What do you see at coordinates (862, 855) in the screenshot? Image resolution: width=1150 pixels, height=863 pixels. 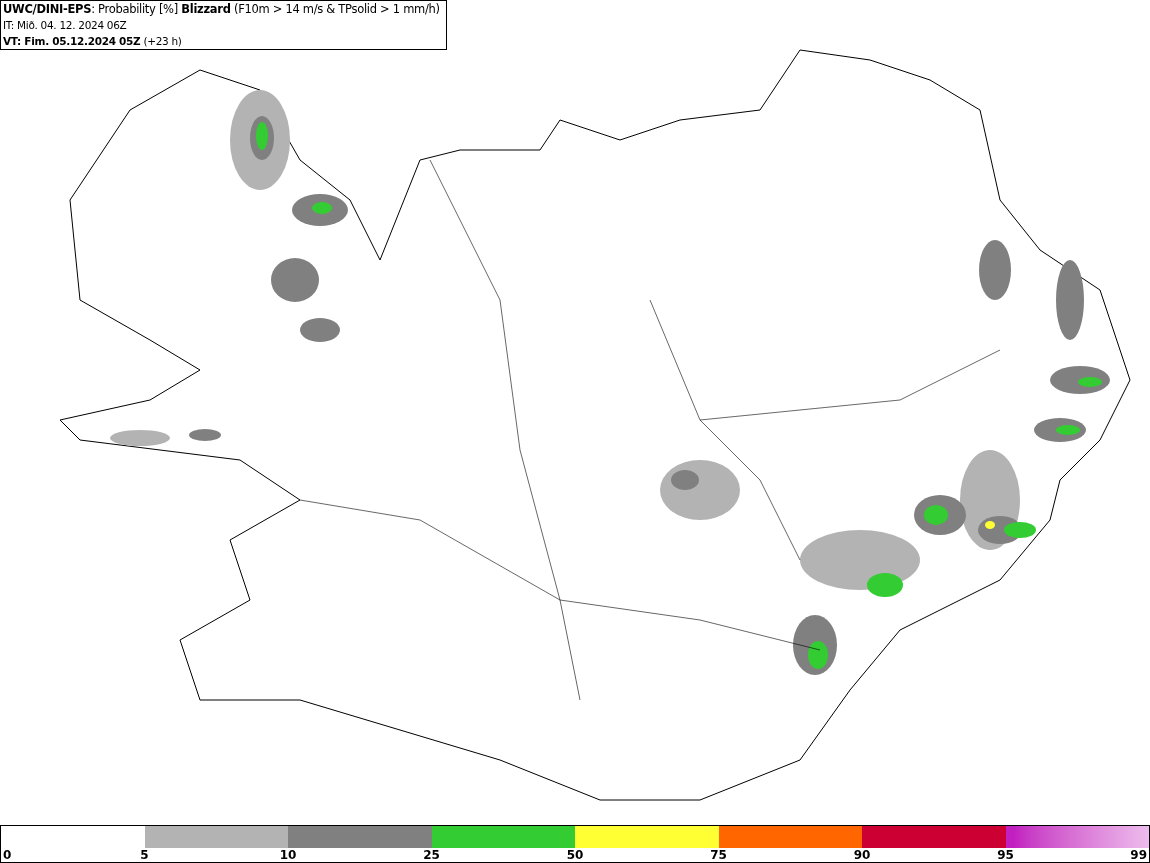 I see `legend-label: 90` at bounding box center [862, 855].